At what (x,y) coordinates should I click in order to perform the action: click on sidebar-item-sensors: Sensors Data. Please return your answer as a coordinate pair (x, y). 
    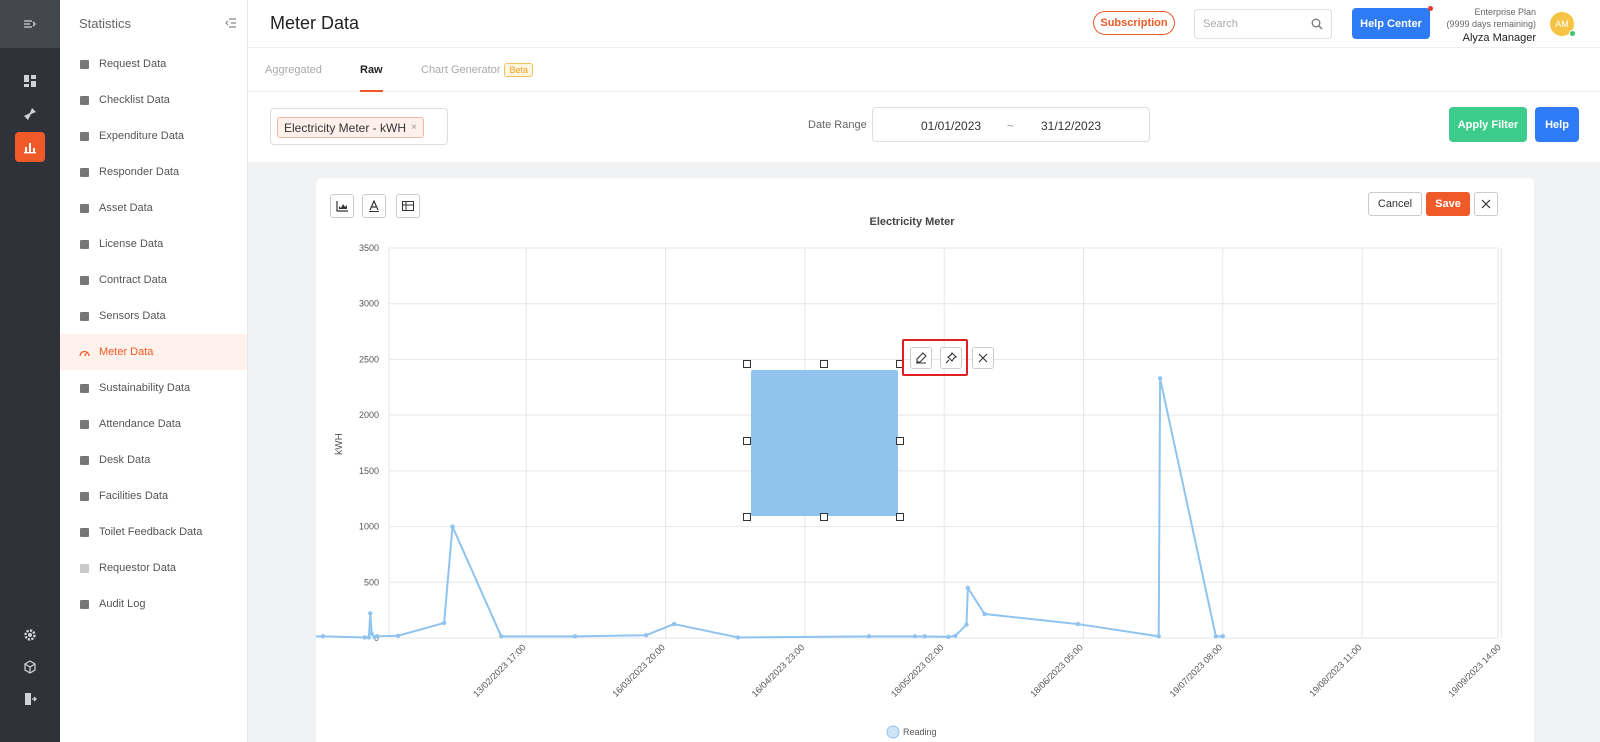
    Looking at the image, I should click on (153, 316).